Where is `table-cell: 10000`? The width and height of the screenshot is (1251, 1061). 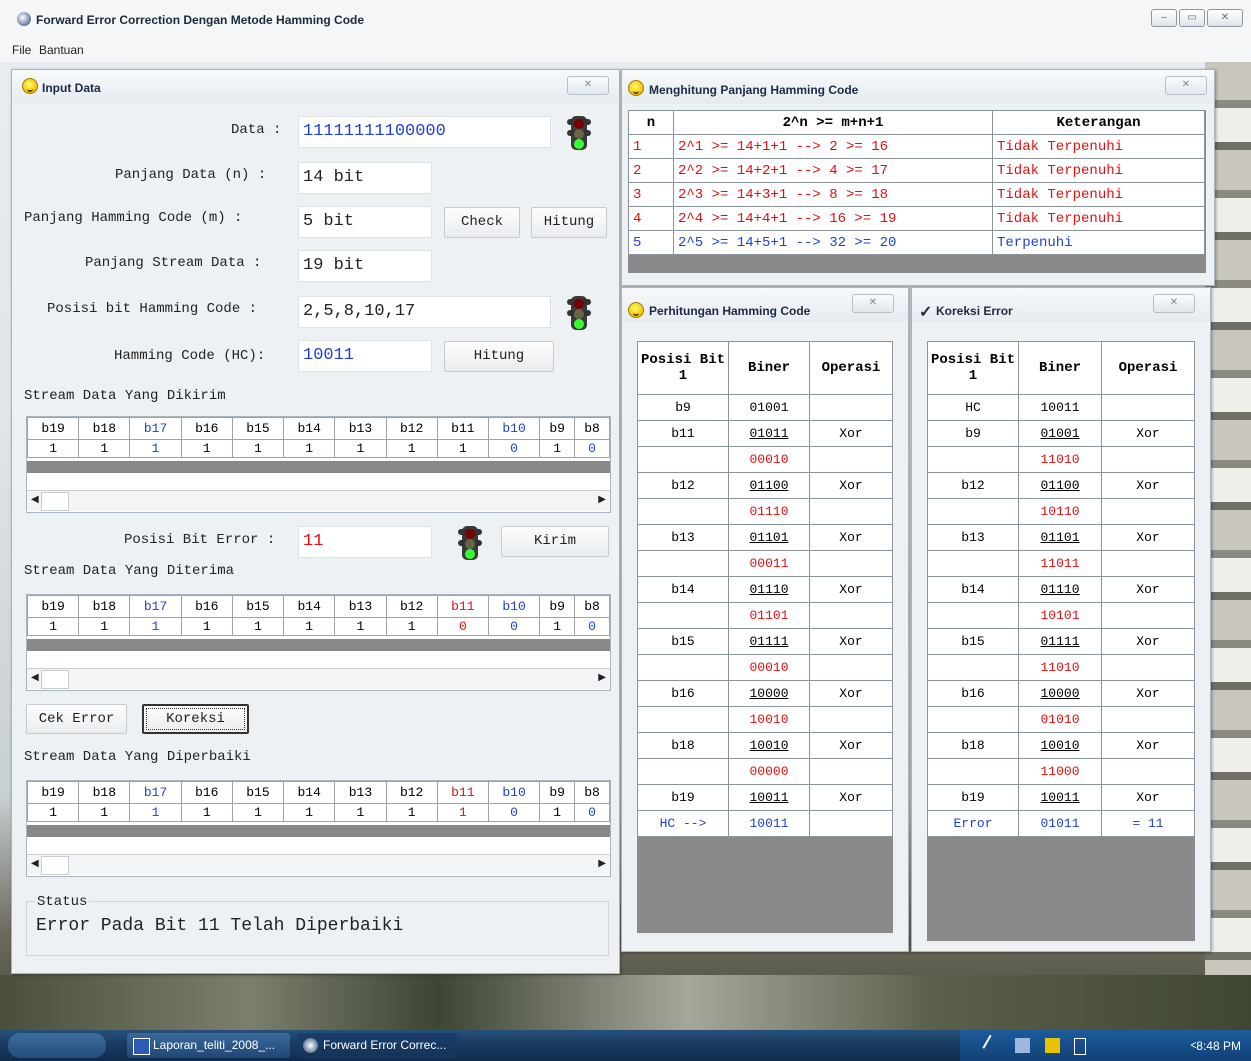
table-cell: 10000 is located at coordinates (1060, 693).